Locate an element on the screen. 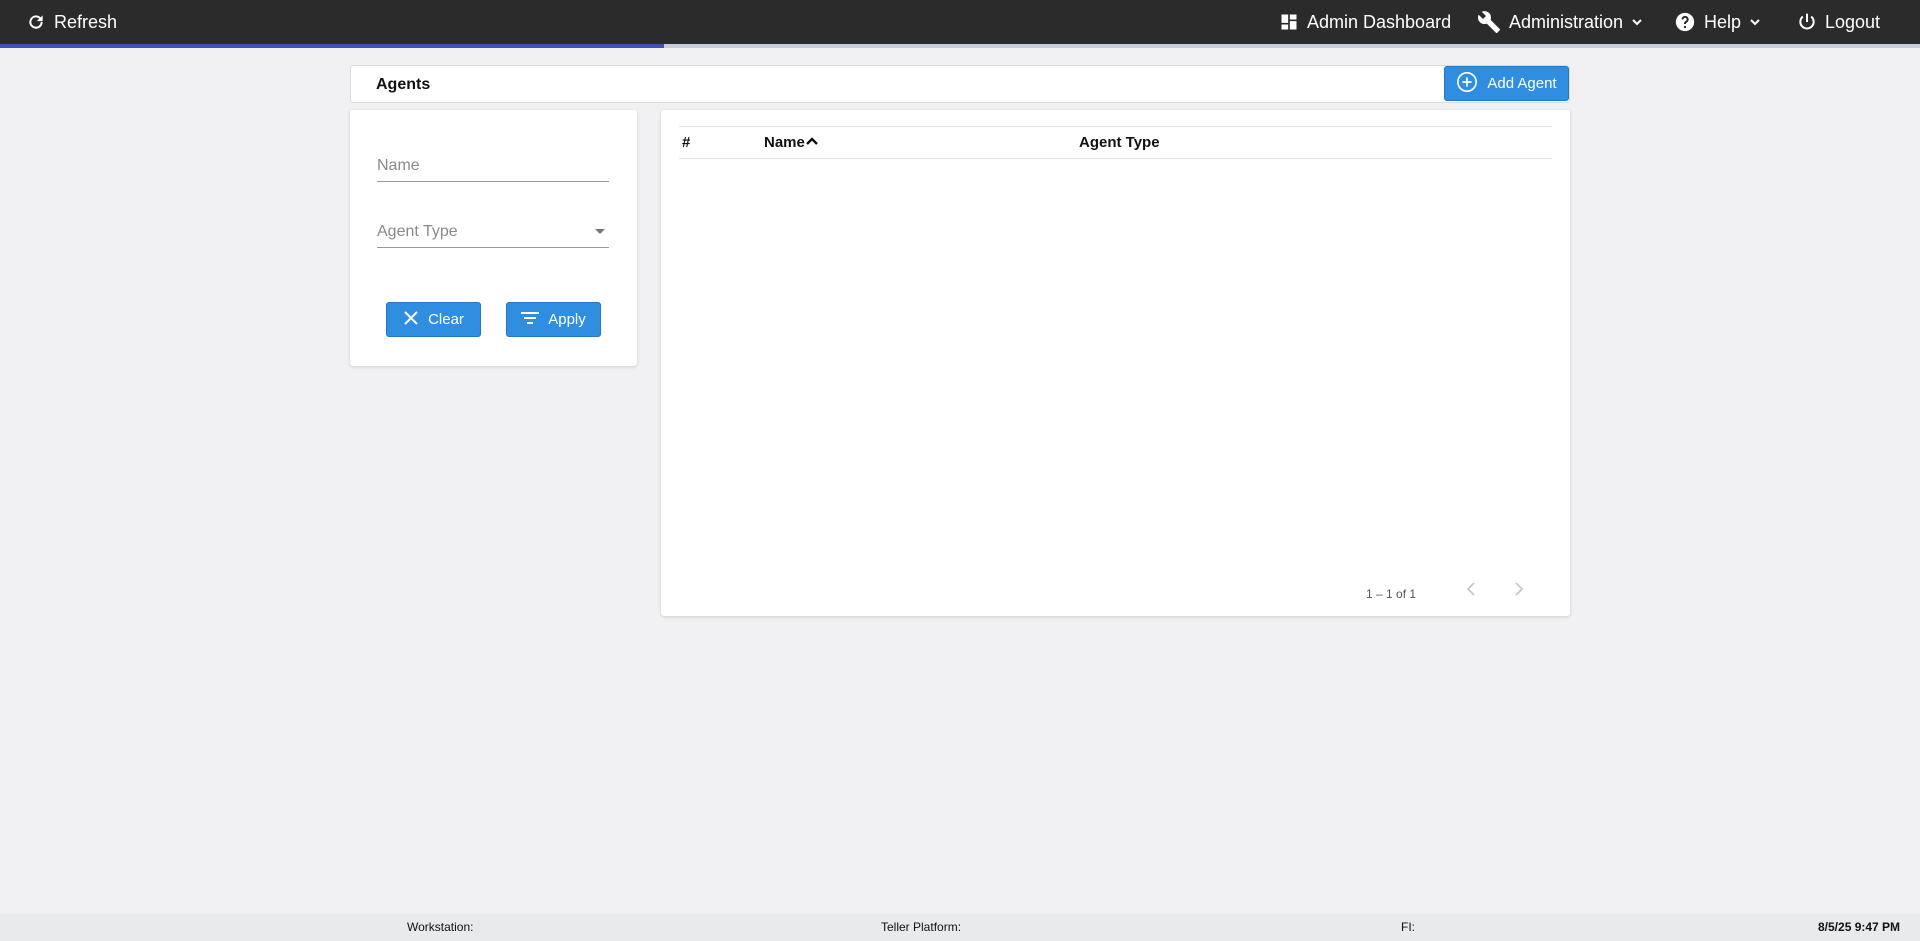  footer-datetime: 8/5/25 9:47 PM is located at coordinates (1859, 927).